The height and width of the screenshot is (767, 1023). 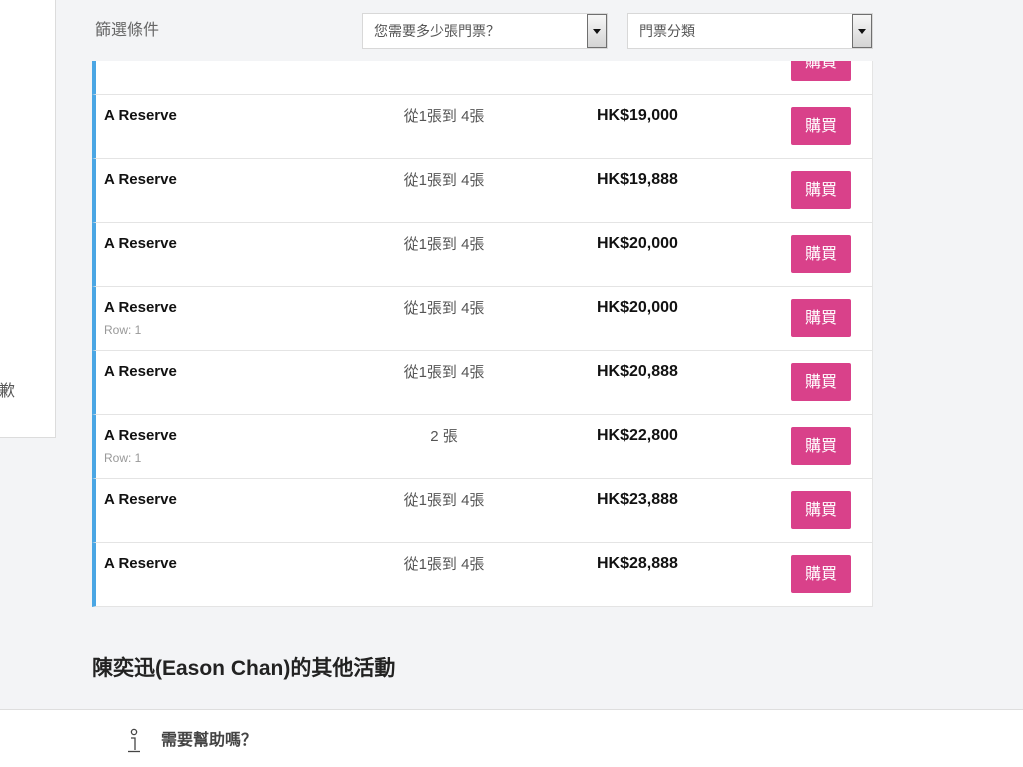 What do you see at coordinates (750, 31) in the screenshot?
I see `ticket-category-select: 門票分類` at bounding box center [750, 31].